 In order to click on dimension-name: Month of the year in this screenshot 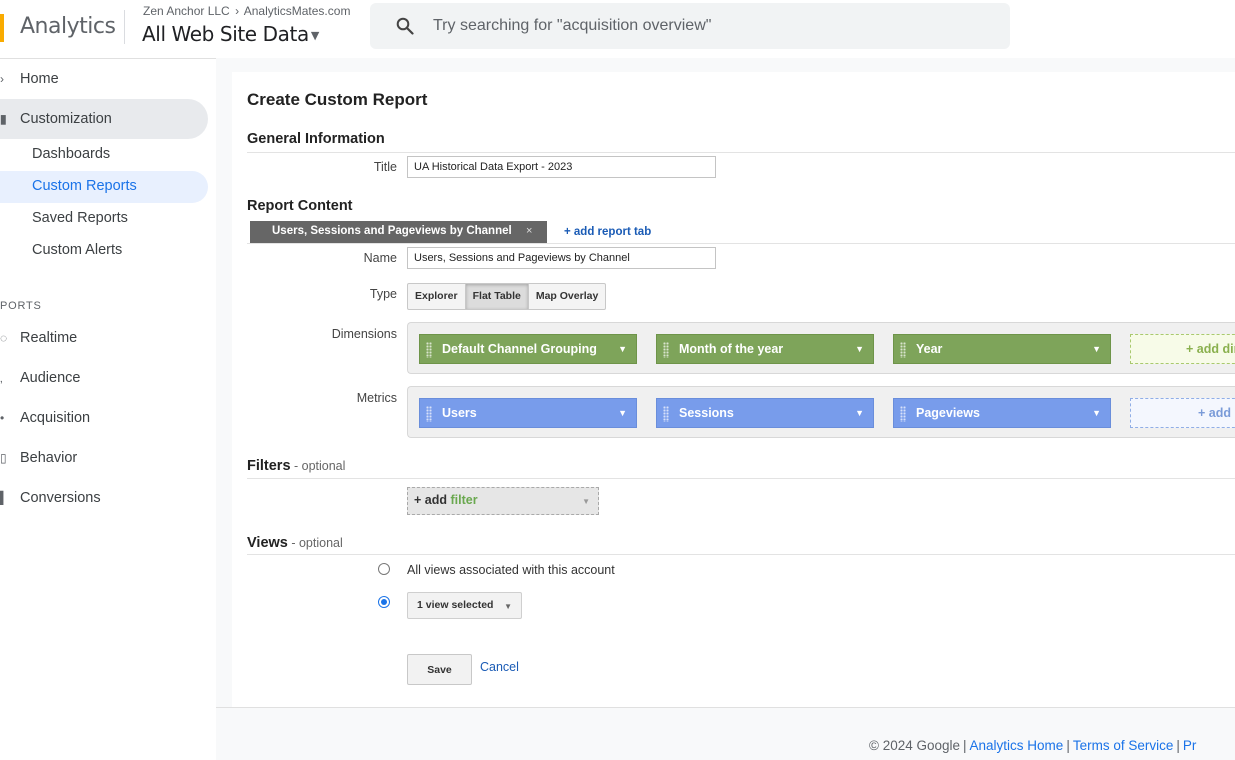, I will do `click(731, 349)`.